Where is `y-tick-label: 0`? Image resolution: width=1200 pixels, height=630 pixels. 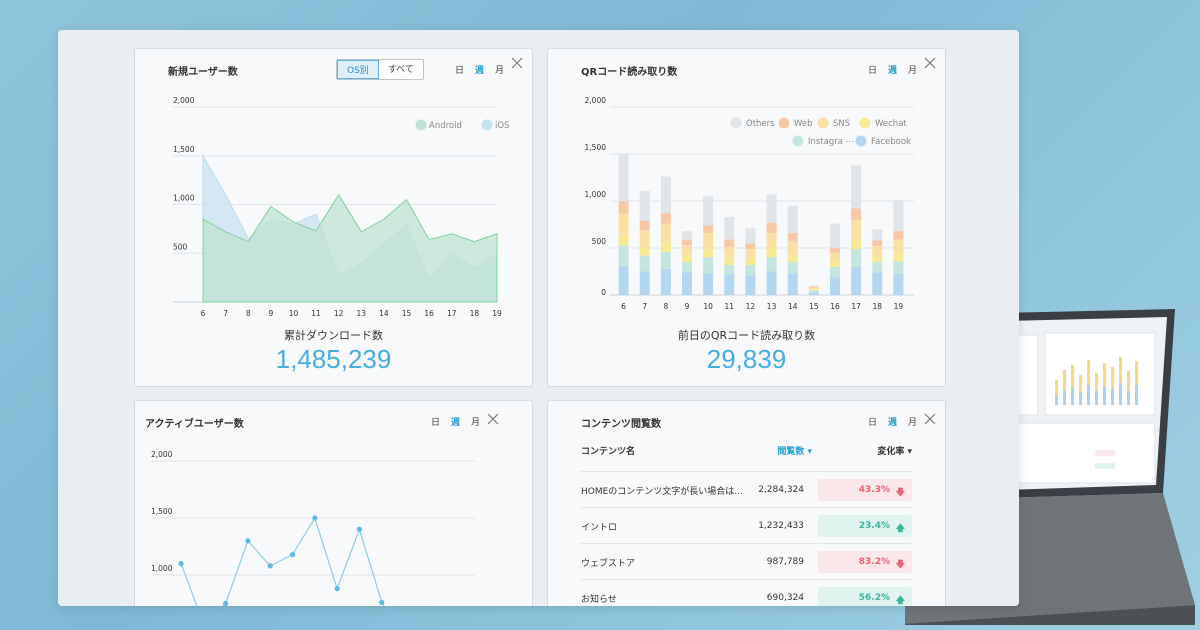 y-tick-label: 0 is located at coordinates (603, 292).